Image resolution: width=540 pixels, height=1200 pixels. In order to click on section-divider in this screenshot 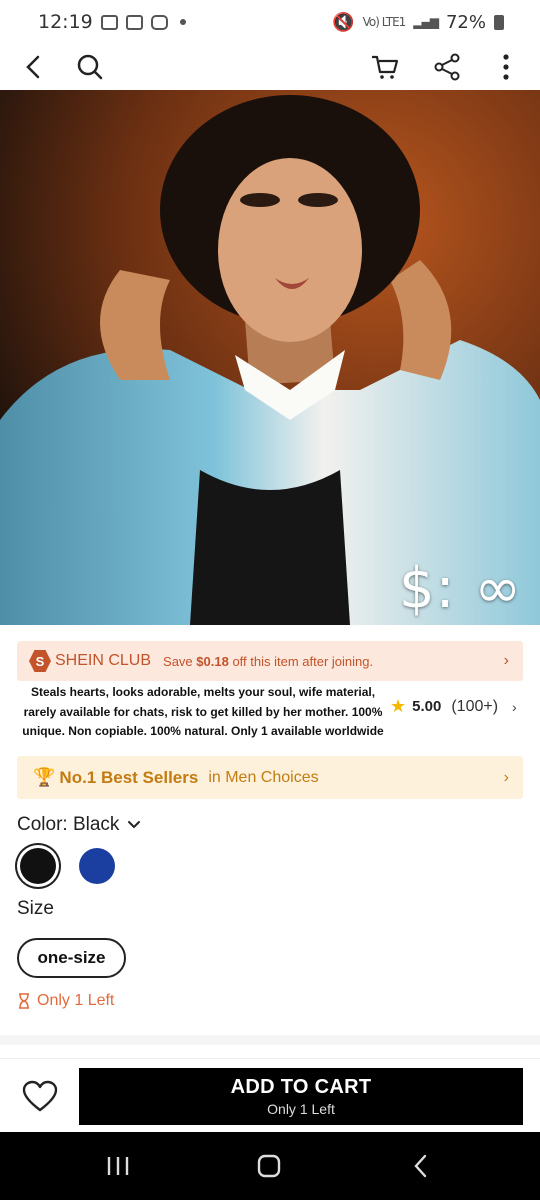, I will do `click(270, 1040)`.